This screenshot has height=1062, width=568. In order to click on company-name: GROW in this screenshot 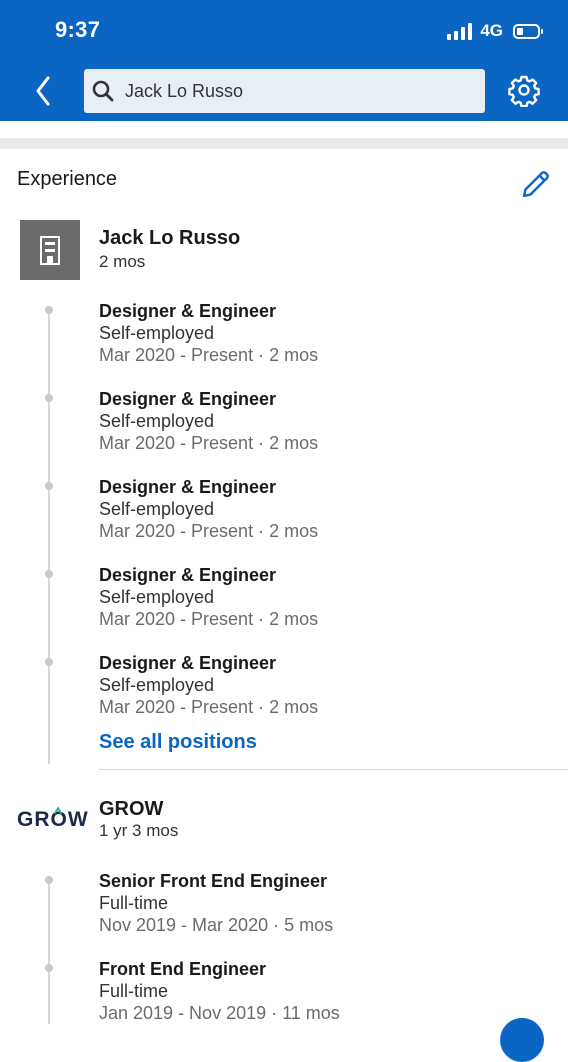, I will do `click(131, 809)`.